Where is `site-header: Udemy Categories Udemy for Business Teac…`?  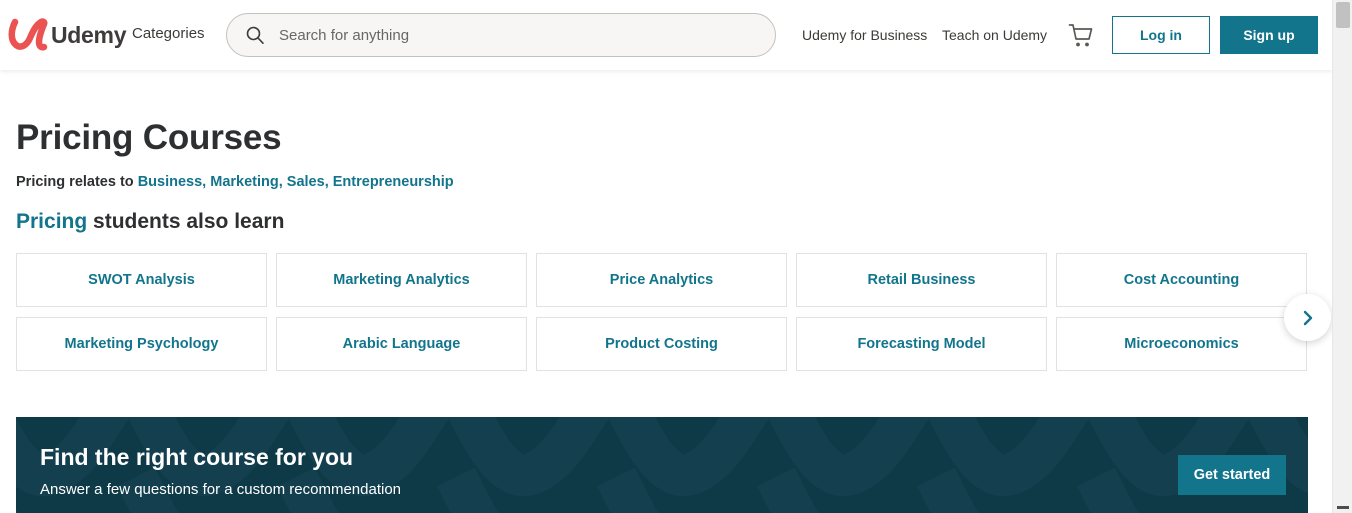 site-header: Udemy Categories Udemy for Business Teac… is located at coordinates (666, 35).